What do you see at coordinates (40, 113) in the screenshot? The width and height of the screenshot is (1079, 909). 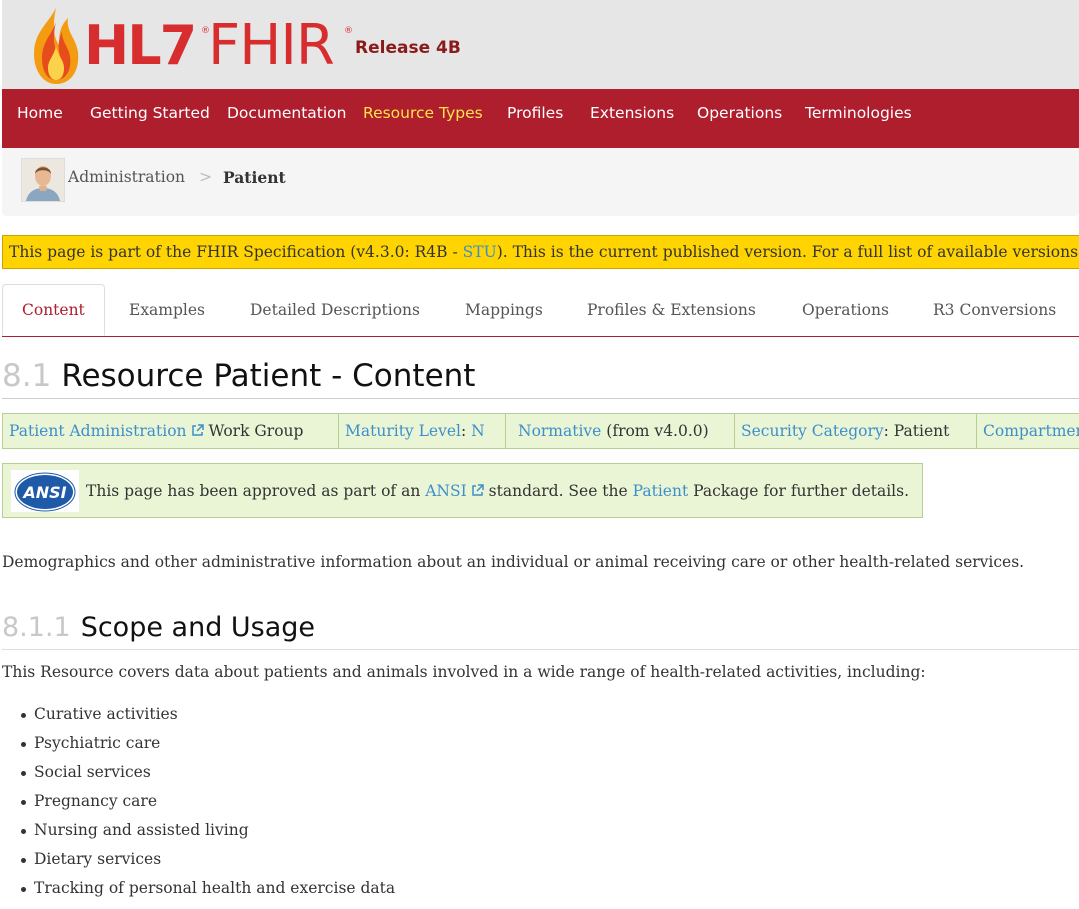 I see `nav-home: Home` at bounding box center [40, 113].